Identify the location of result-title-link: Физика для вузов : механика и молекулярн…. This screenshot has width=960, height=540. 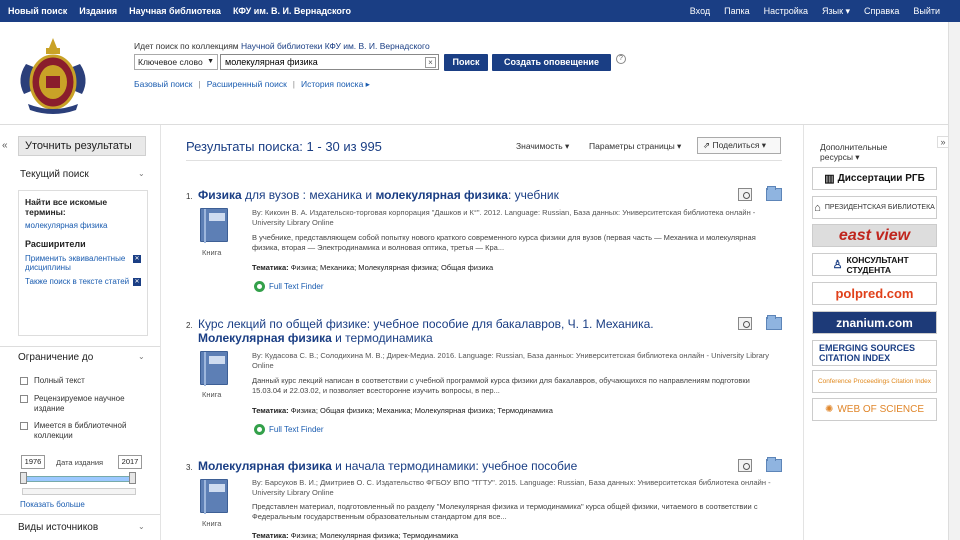
(463, 195).